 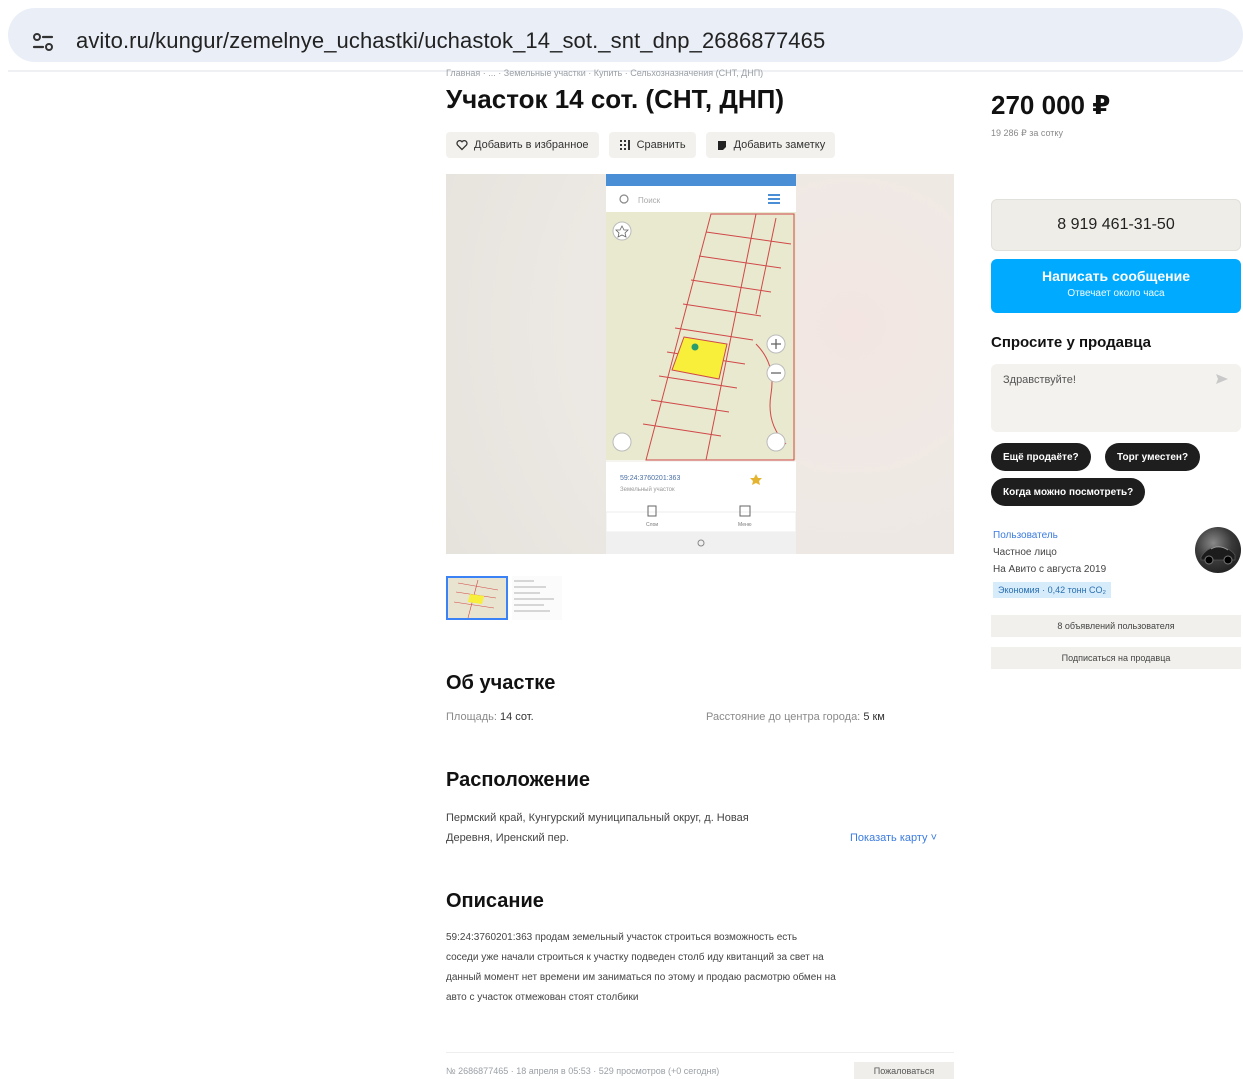 I want to click on heart-icon, so click(x=462, y=145).